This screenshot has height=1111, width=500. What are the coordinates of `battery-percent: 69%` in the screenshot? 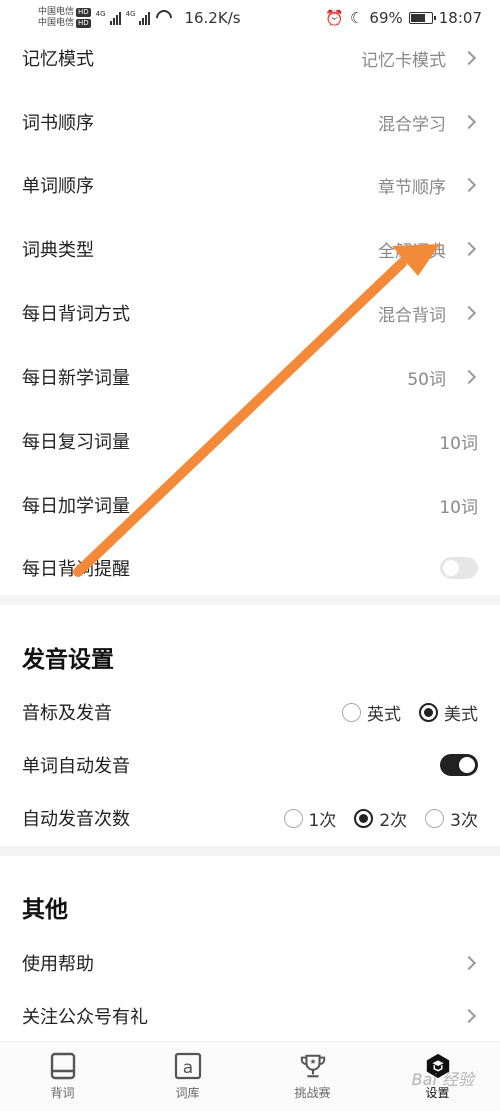 It's located at (386, 18).